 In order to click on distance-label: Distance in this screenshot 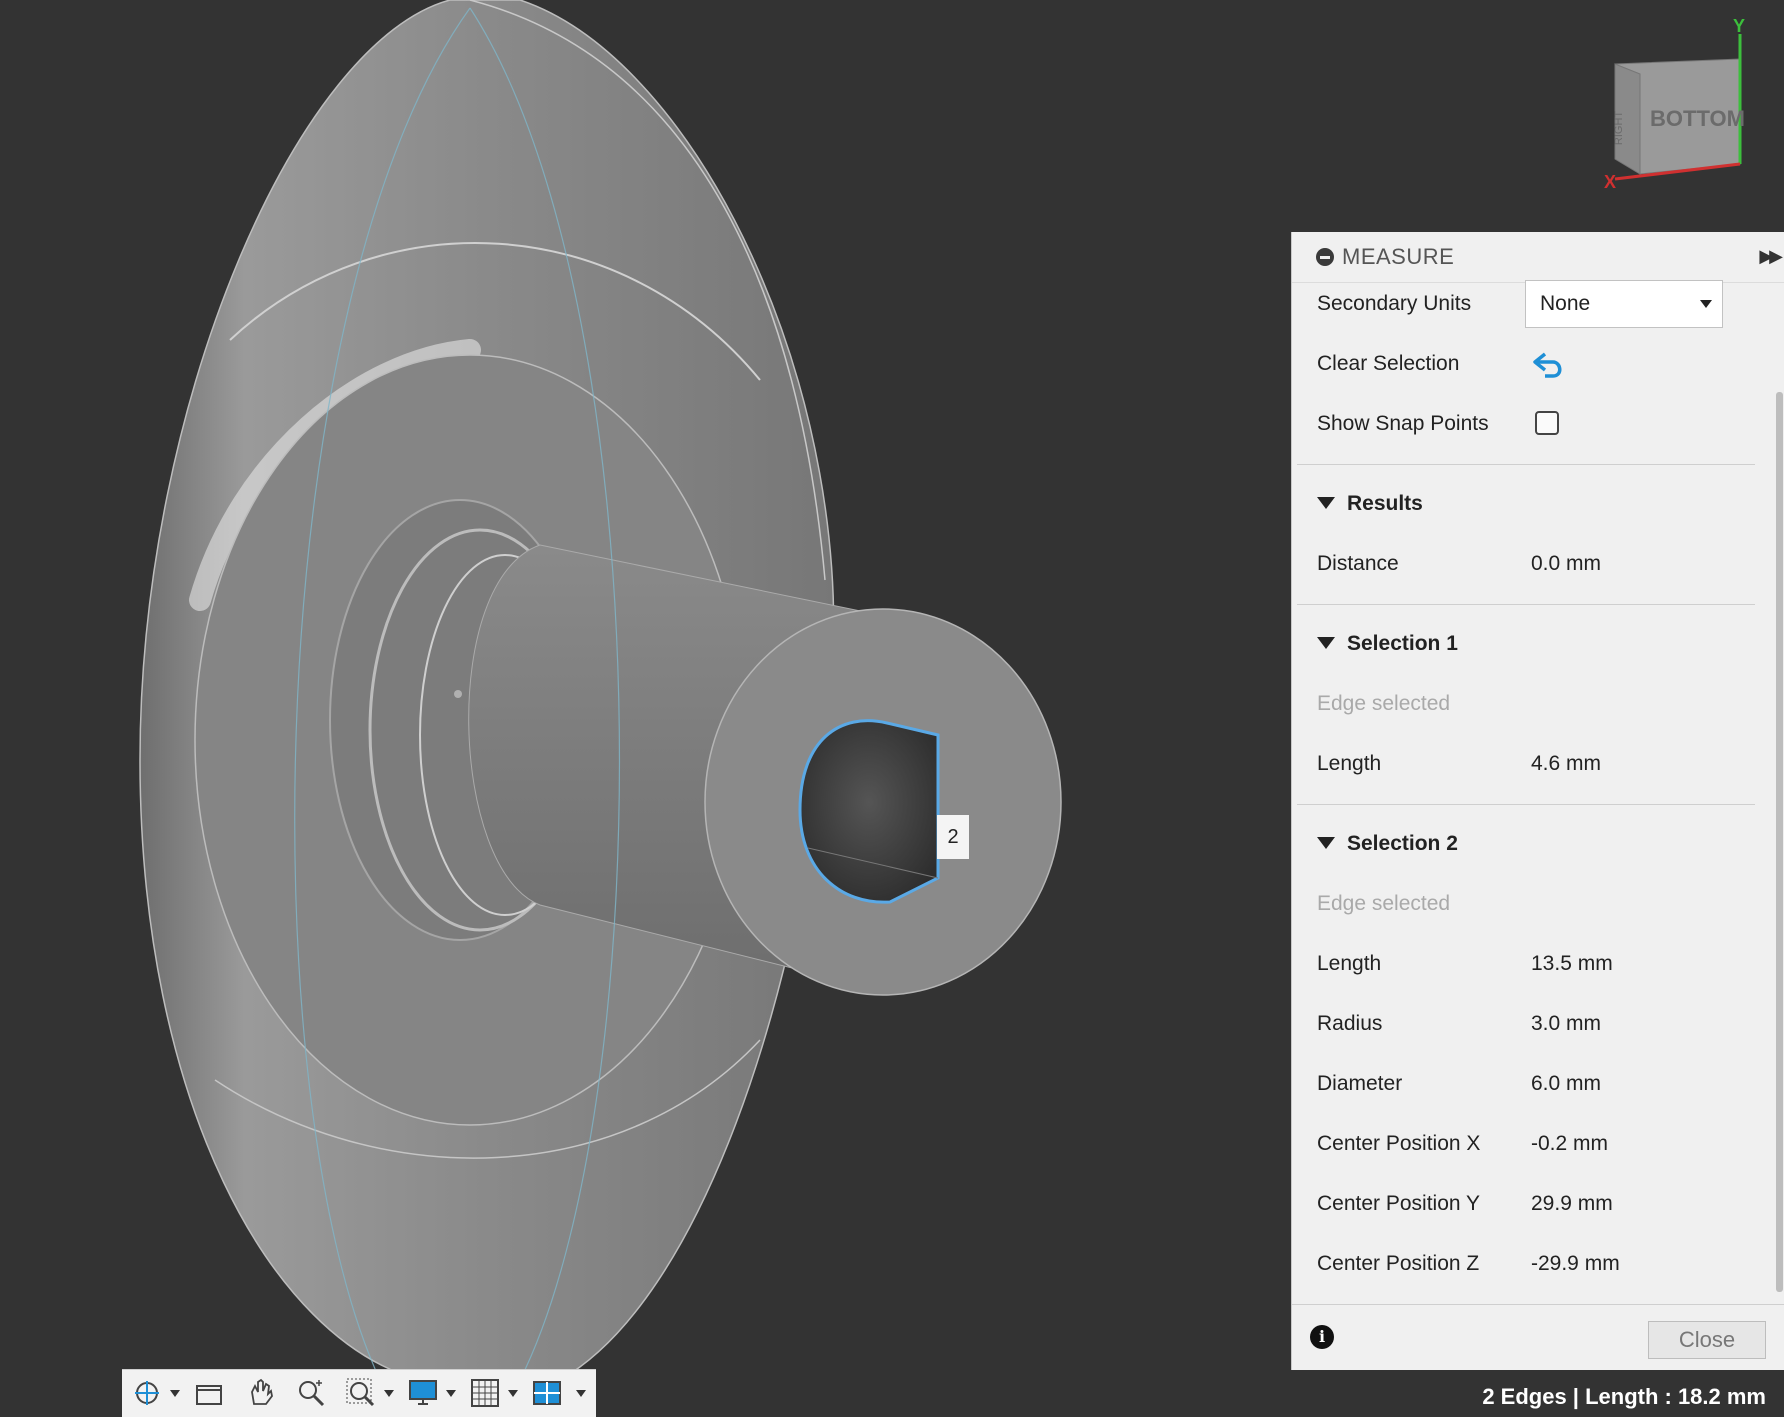, I will do `click(1358, 563)`.